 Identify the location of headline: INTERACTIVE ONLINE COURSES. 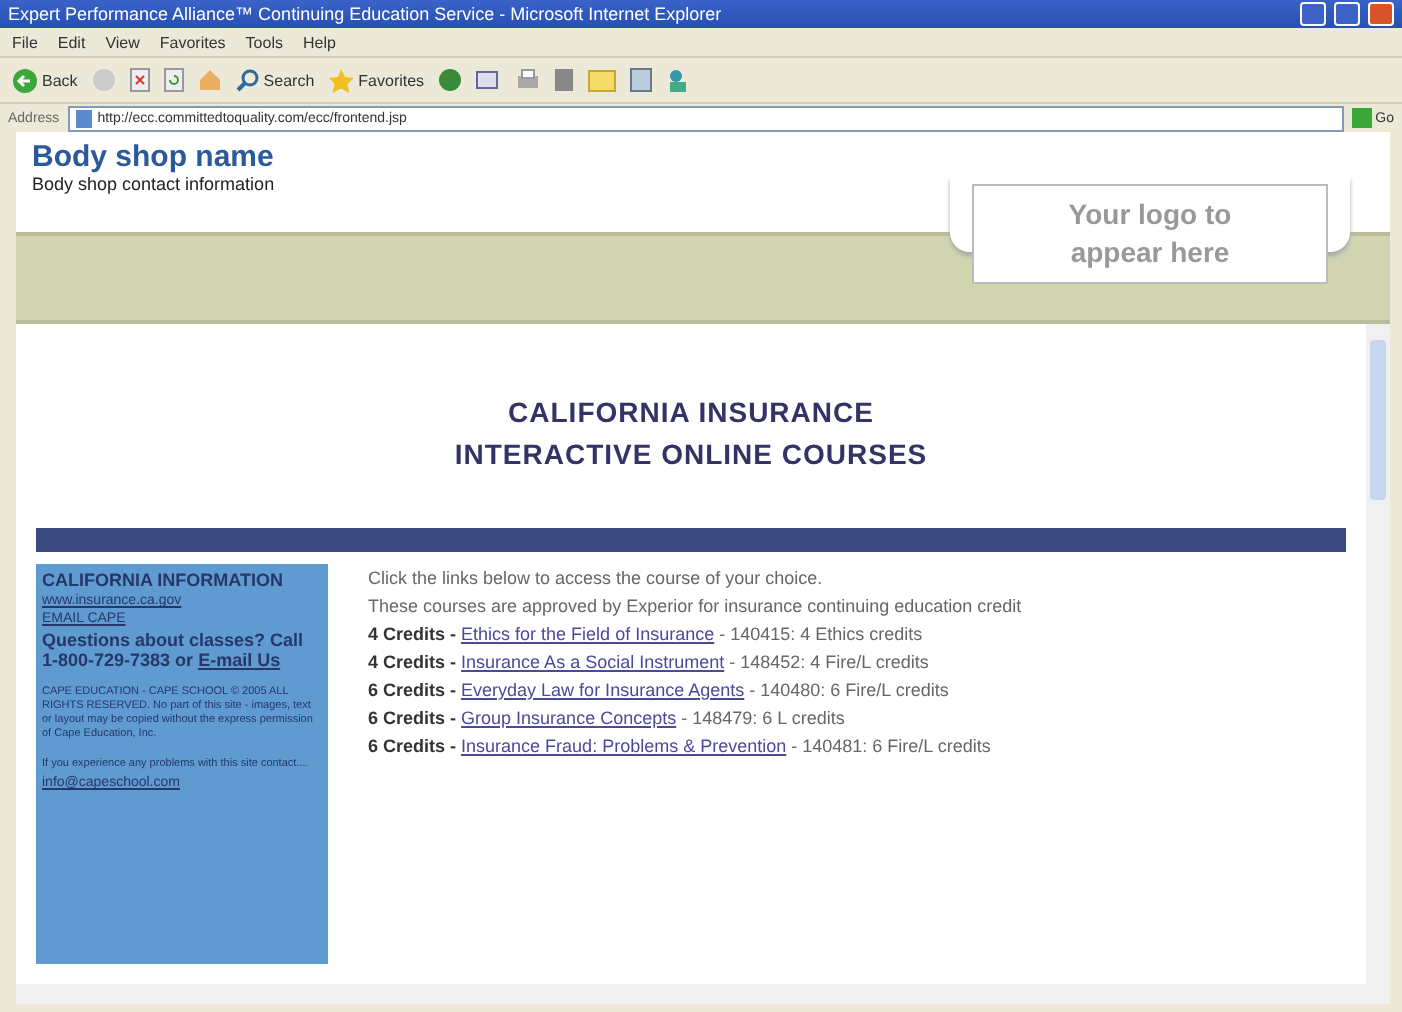
(691, 455).